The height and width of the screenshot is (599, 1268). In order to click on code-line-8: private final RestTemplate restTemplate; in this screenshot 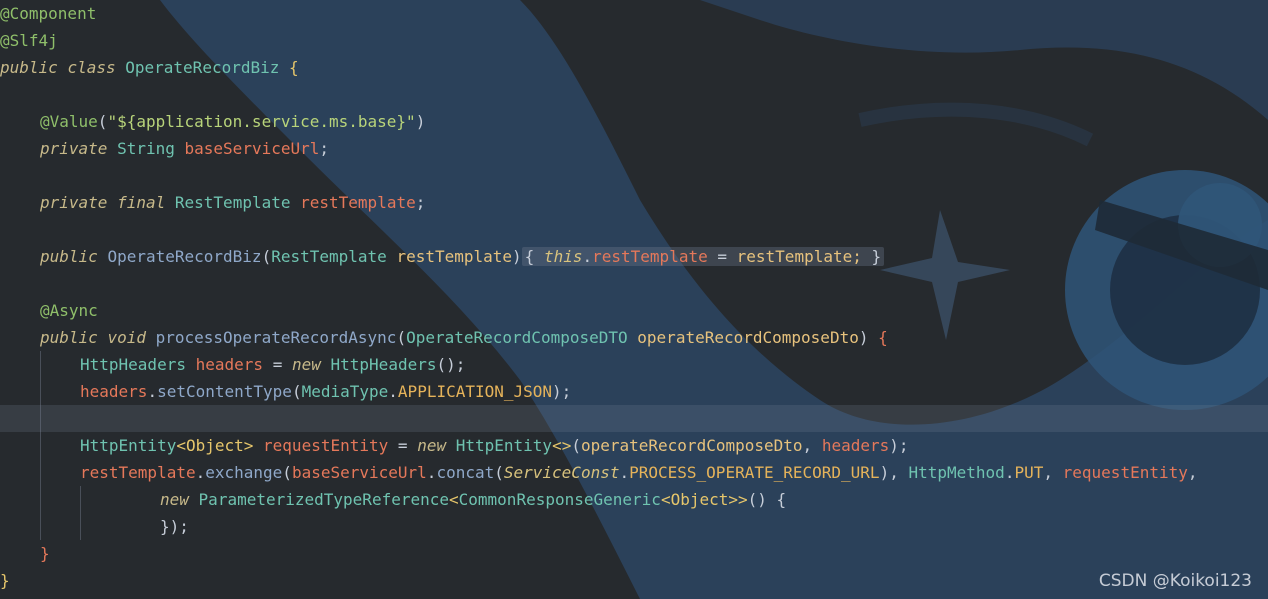, I will do `click(634, 202)`.